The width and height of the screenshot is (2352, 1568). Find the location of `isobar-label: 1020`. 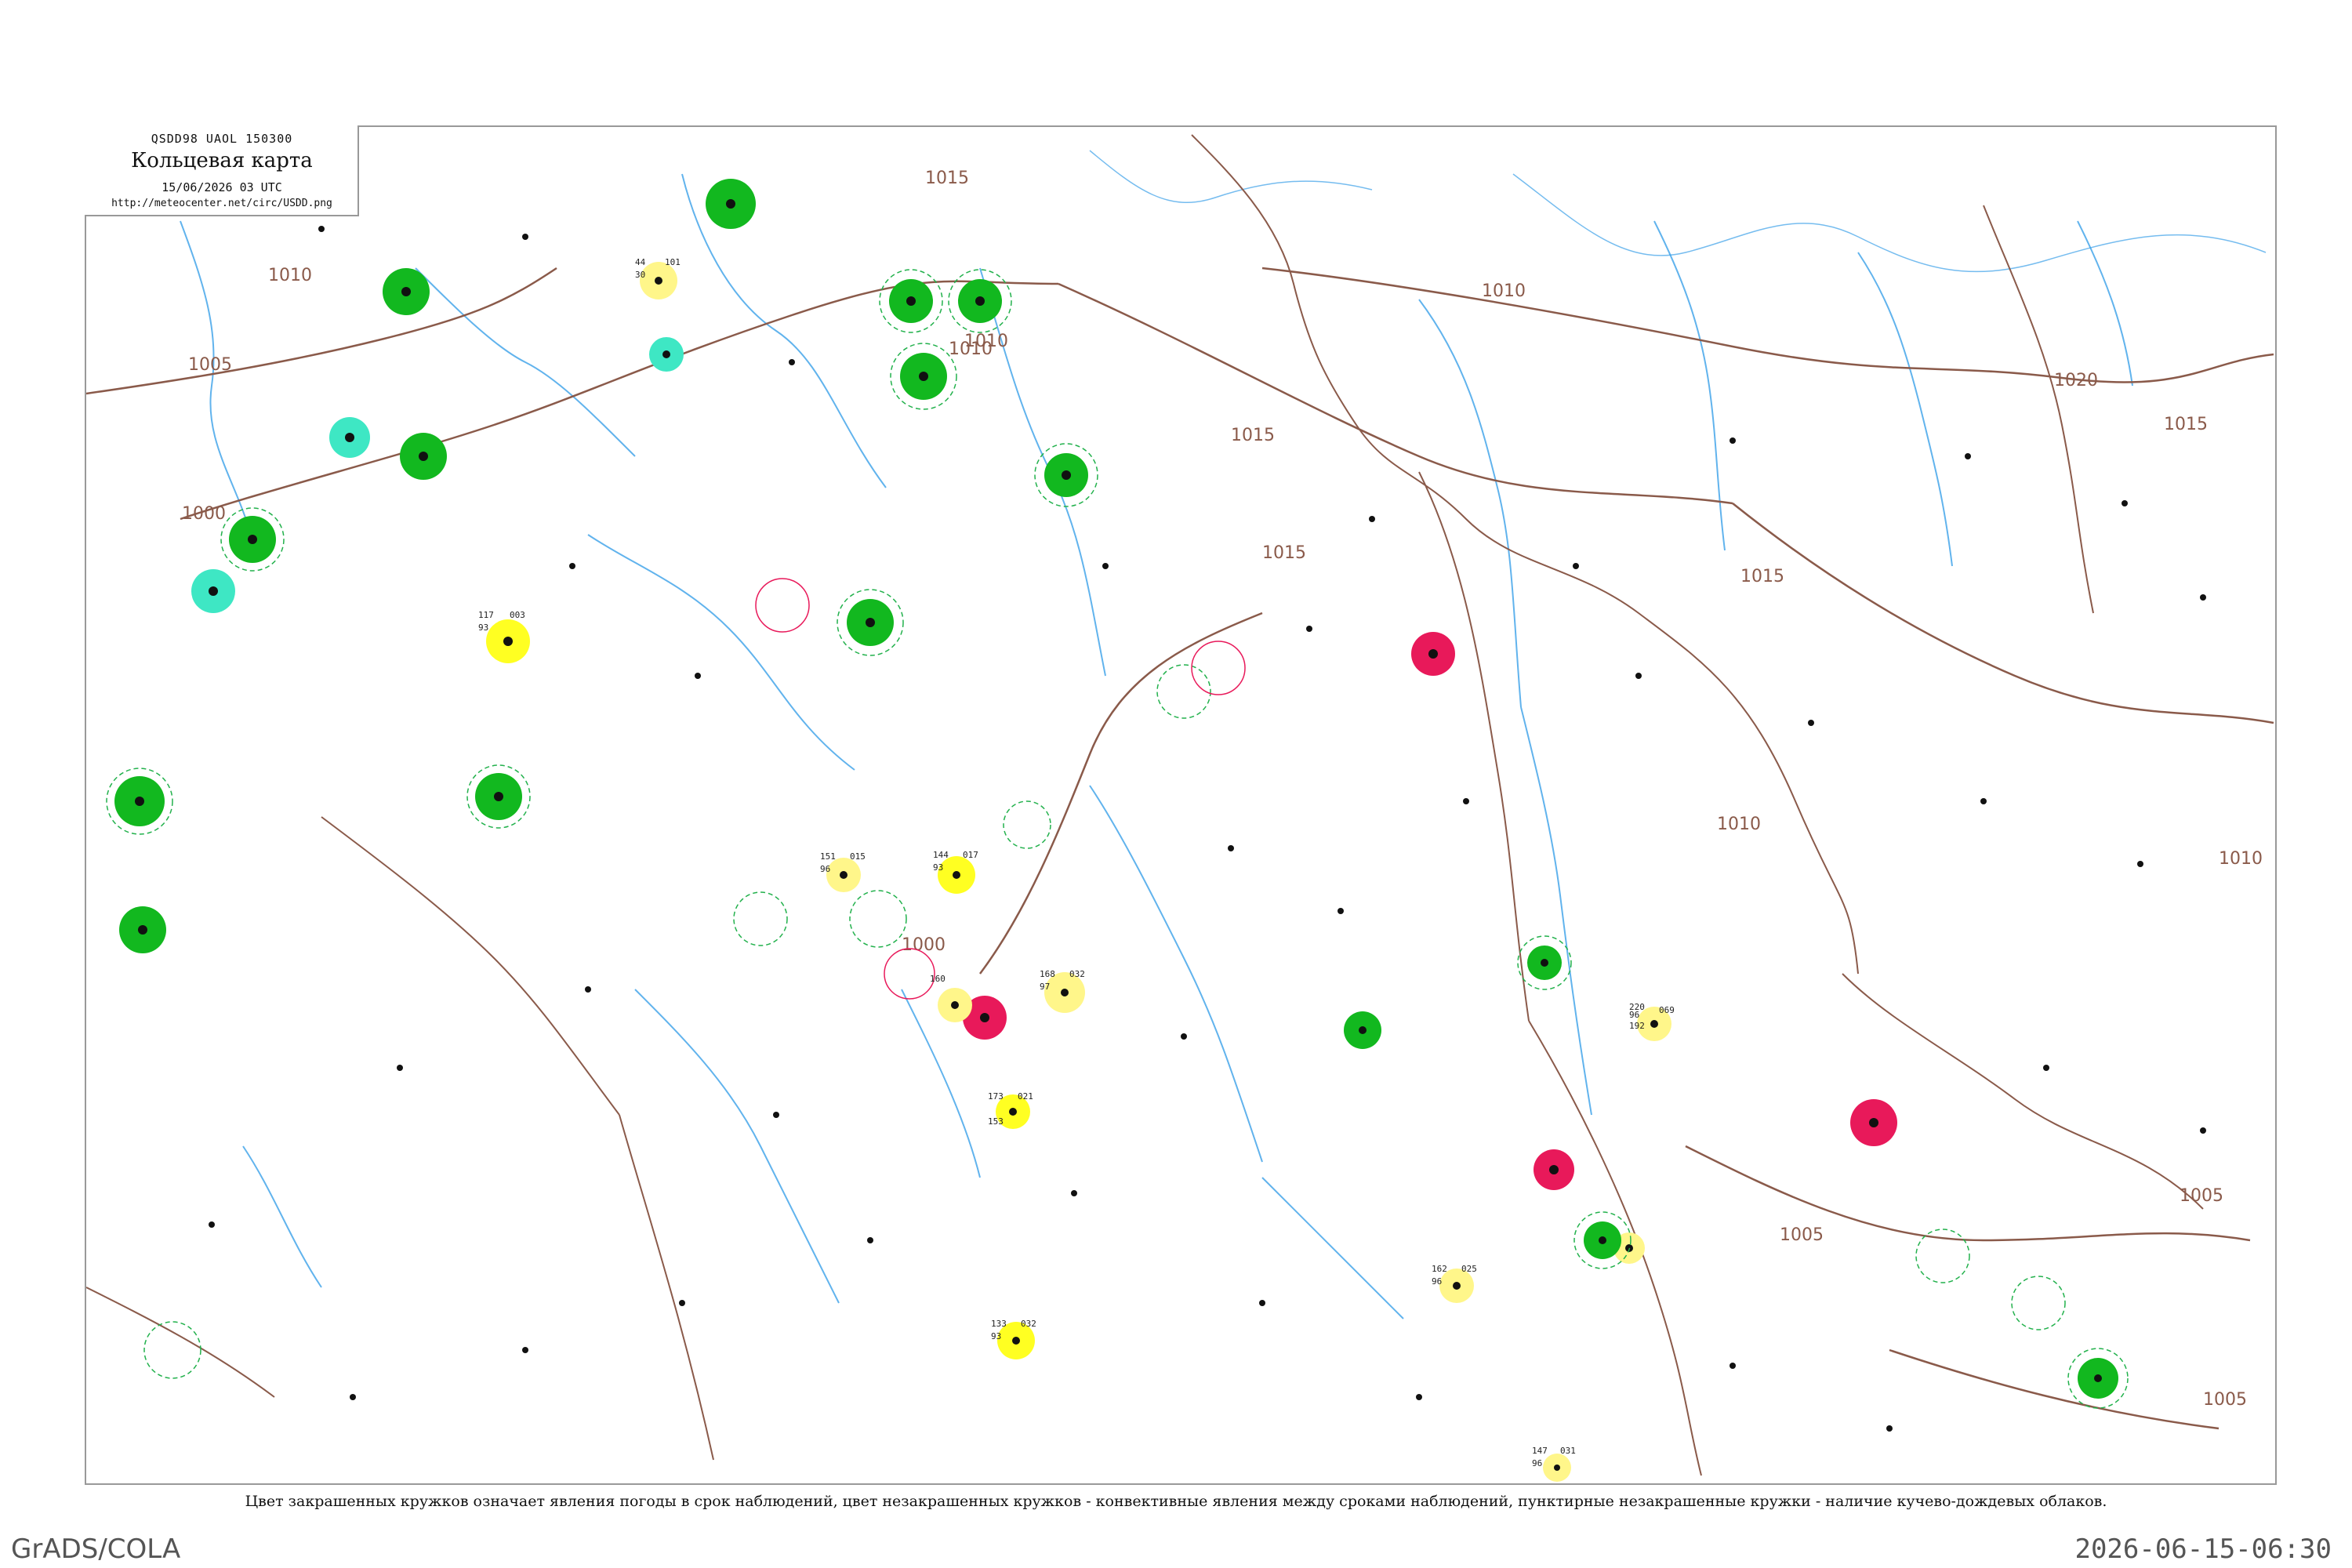

isobar-label: 1020 is located at coordinates (2076, 380).